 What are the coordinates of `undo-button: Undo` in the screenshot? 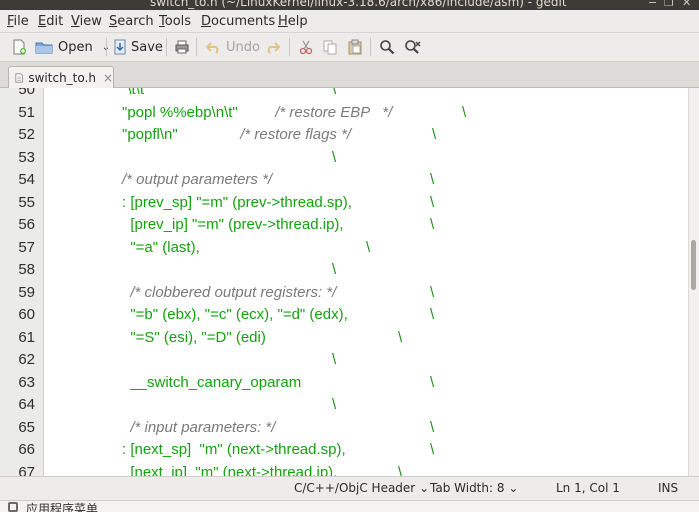 It's located at (233, 47).